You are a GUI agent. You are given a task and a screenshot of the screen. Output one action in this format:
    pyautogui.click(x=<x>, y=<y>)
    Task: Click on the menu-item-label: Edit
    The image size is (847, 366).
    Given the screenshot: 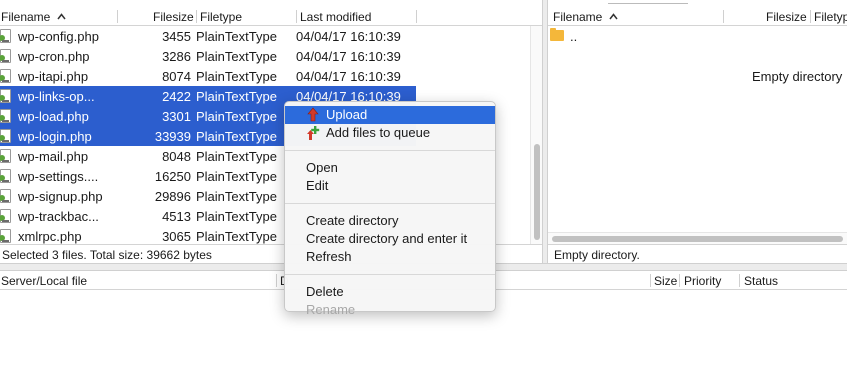 What is the action you would take?
    pyautogui.click(x=317, y=185)
    